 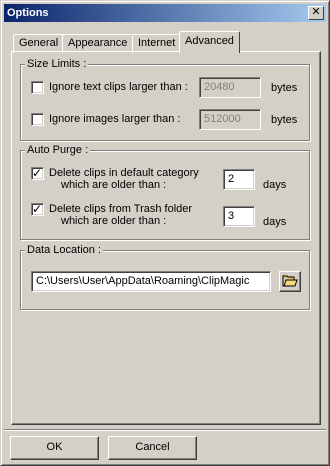 I want to click on cancel-button-label: Cancel, so click(x=152, y=447).